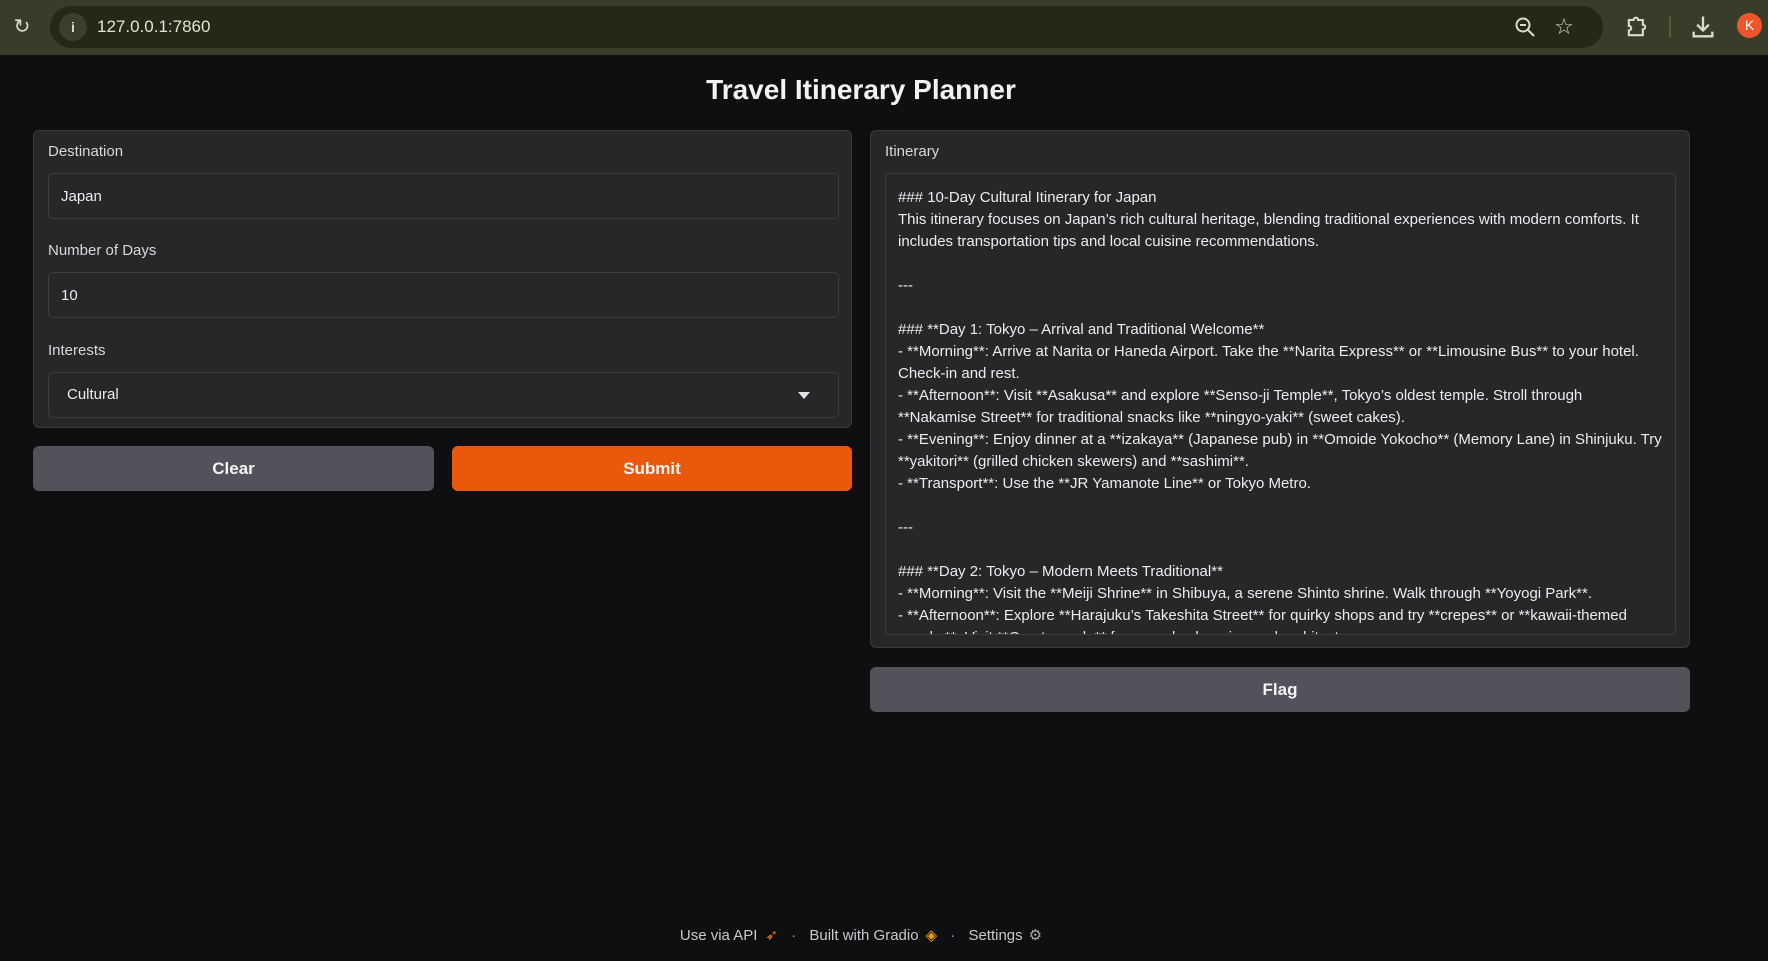 Image resolution: width=1768 pixels, height=961 pixels. Describe the element at coordinates (1525, 27) in the screenshot. I see `zoom-out-icon` at that location.